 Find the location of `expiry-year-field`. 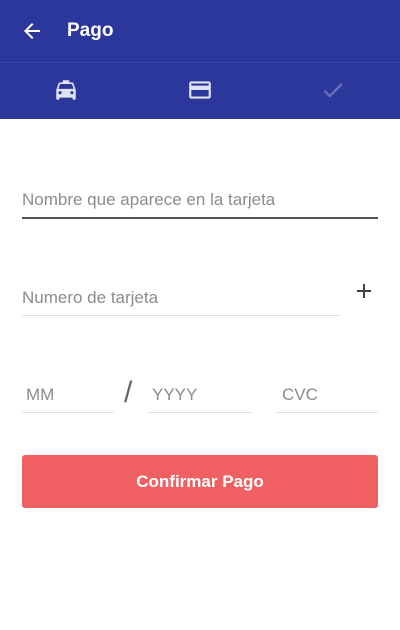

expiry-year-field is located at coordinates (200, 395).